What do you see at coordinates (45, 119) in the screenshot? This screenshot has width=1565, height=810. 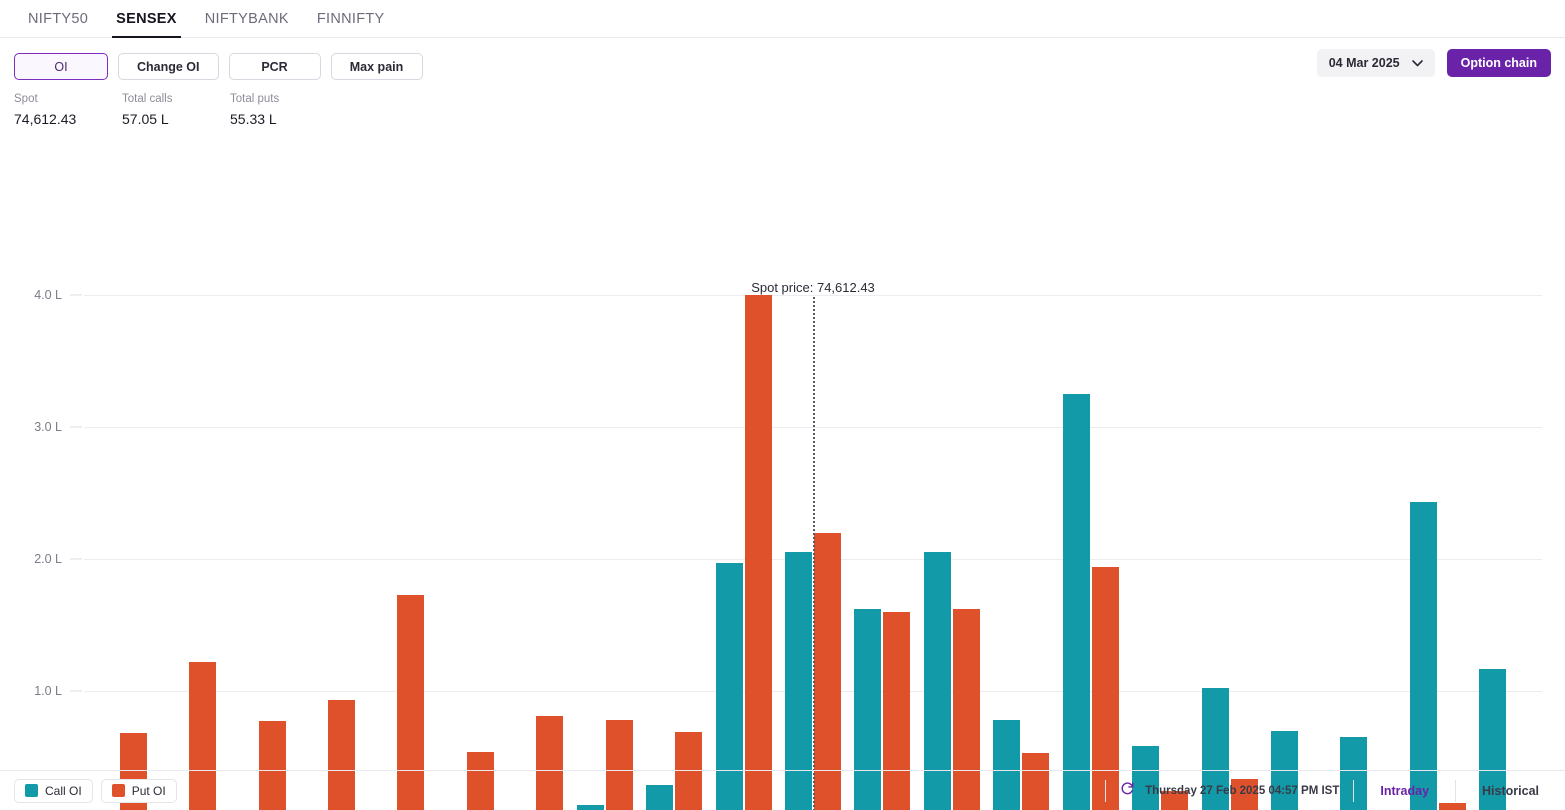 I see `stat-spot-value: 74,612.43` at bounding box center [45, 119].